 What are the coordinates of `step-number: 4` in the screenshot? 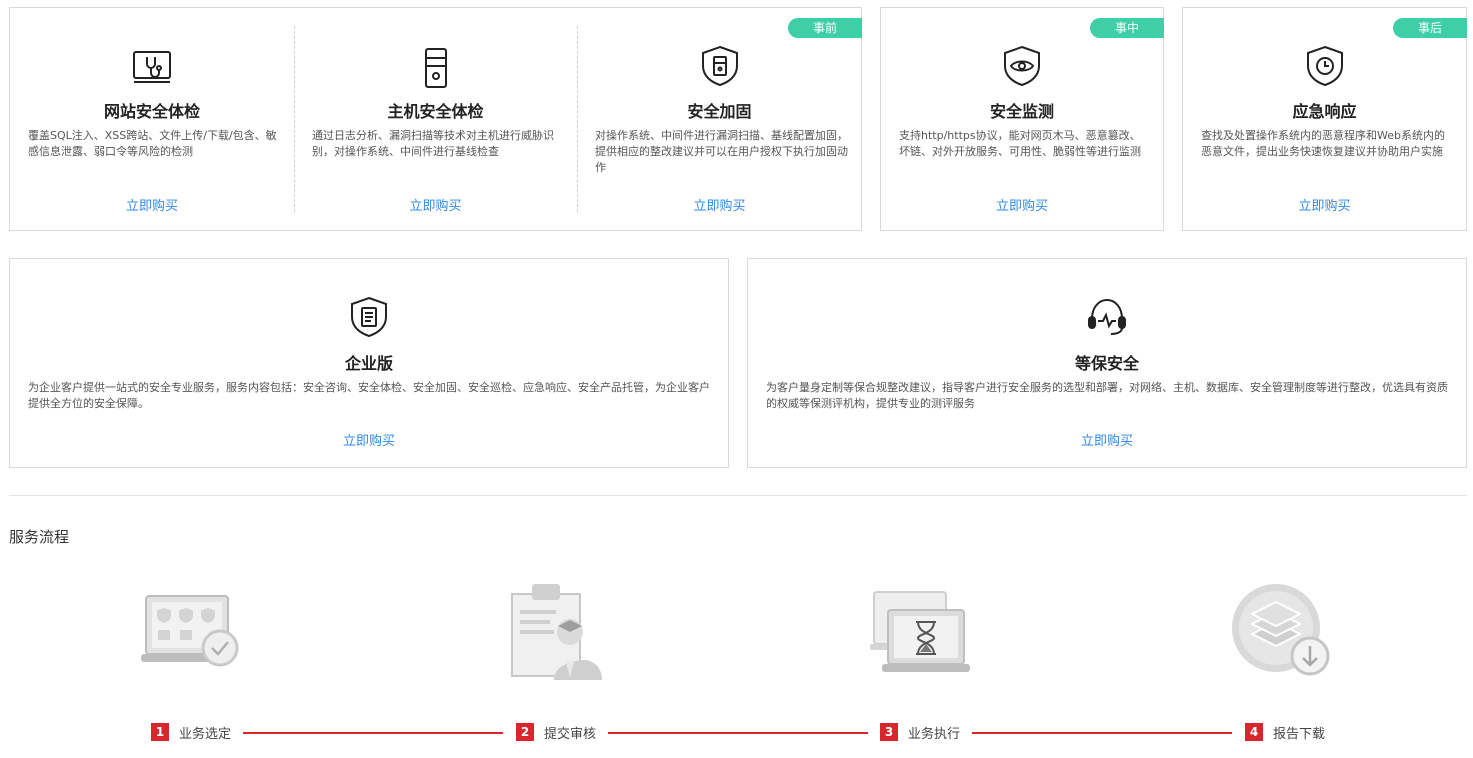 It's located at (1254, 732).